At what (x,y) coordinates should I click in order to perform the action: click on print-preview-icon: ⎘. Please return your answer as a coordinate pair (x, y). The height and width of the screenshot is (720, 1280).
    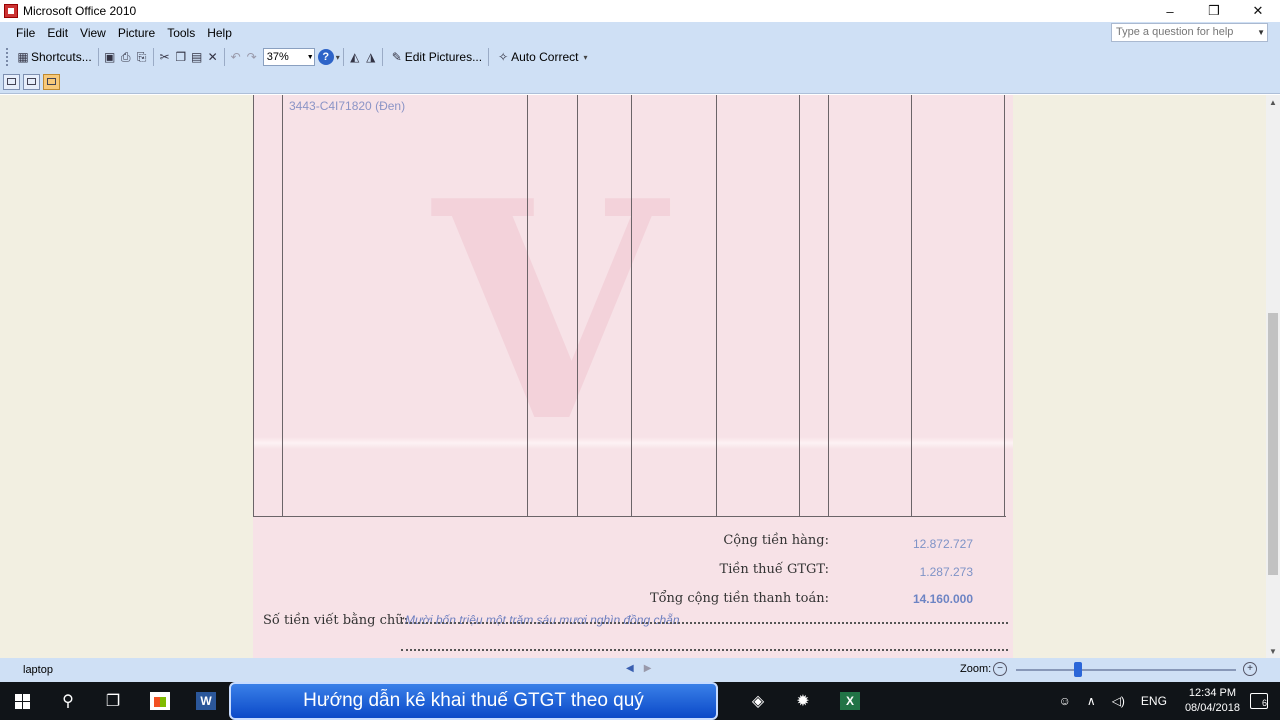
    Looking at the image, I should click on (142, 57).